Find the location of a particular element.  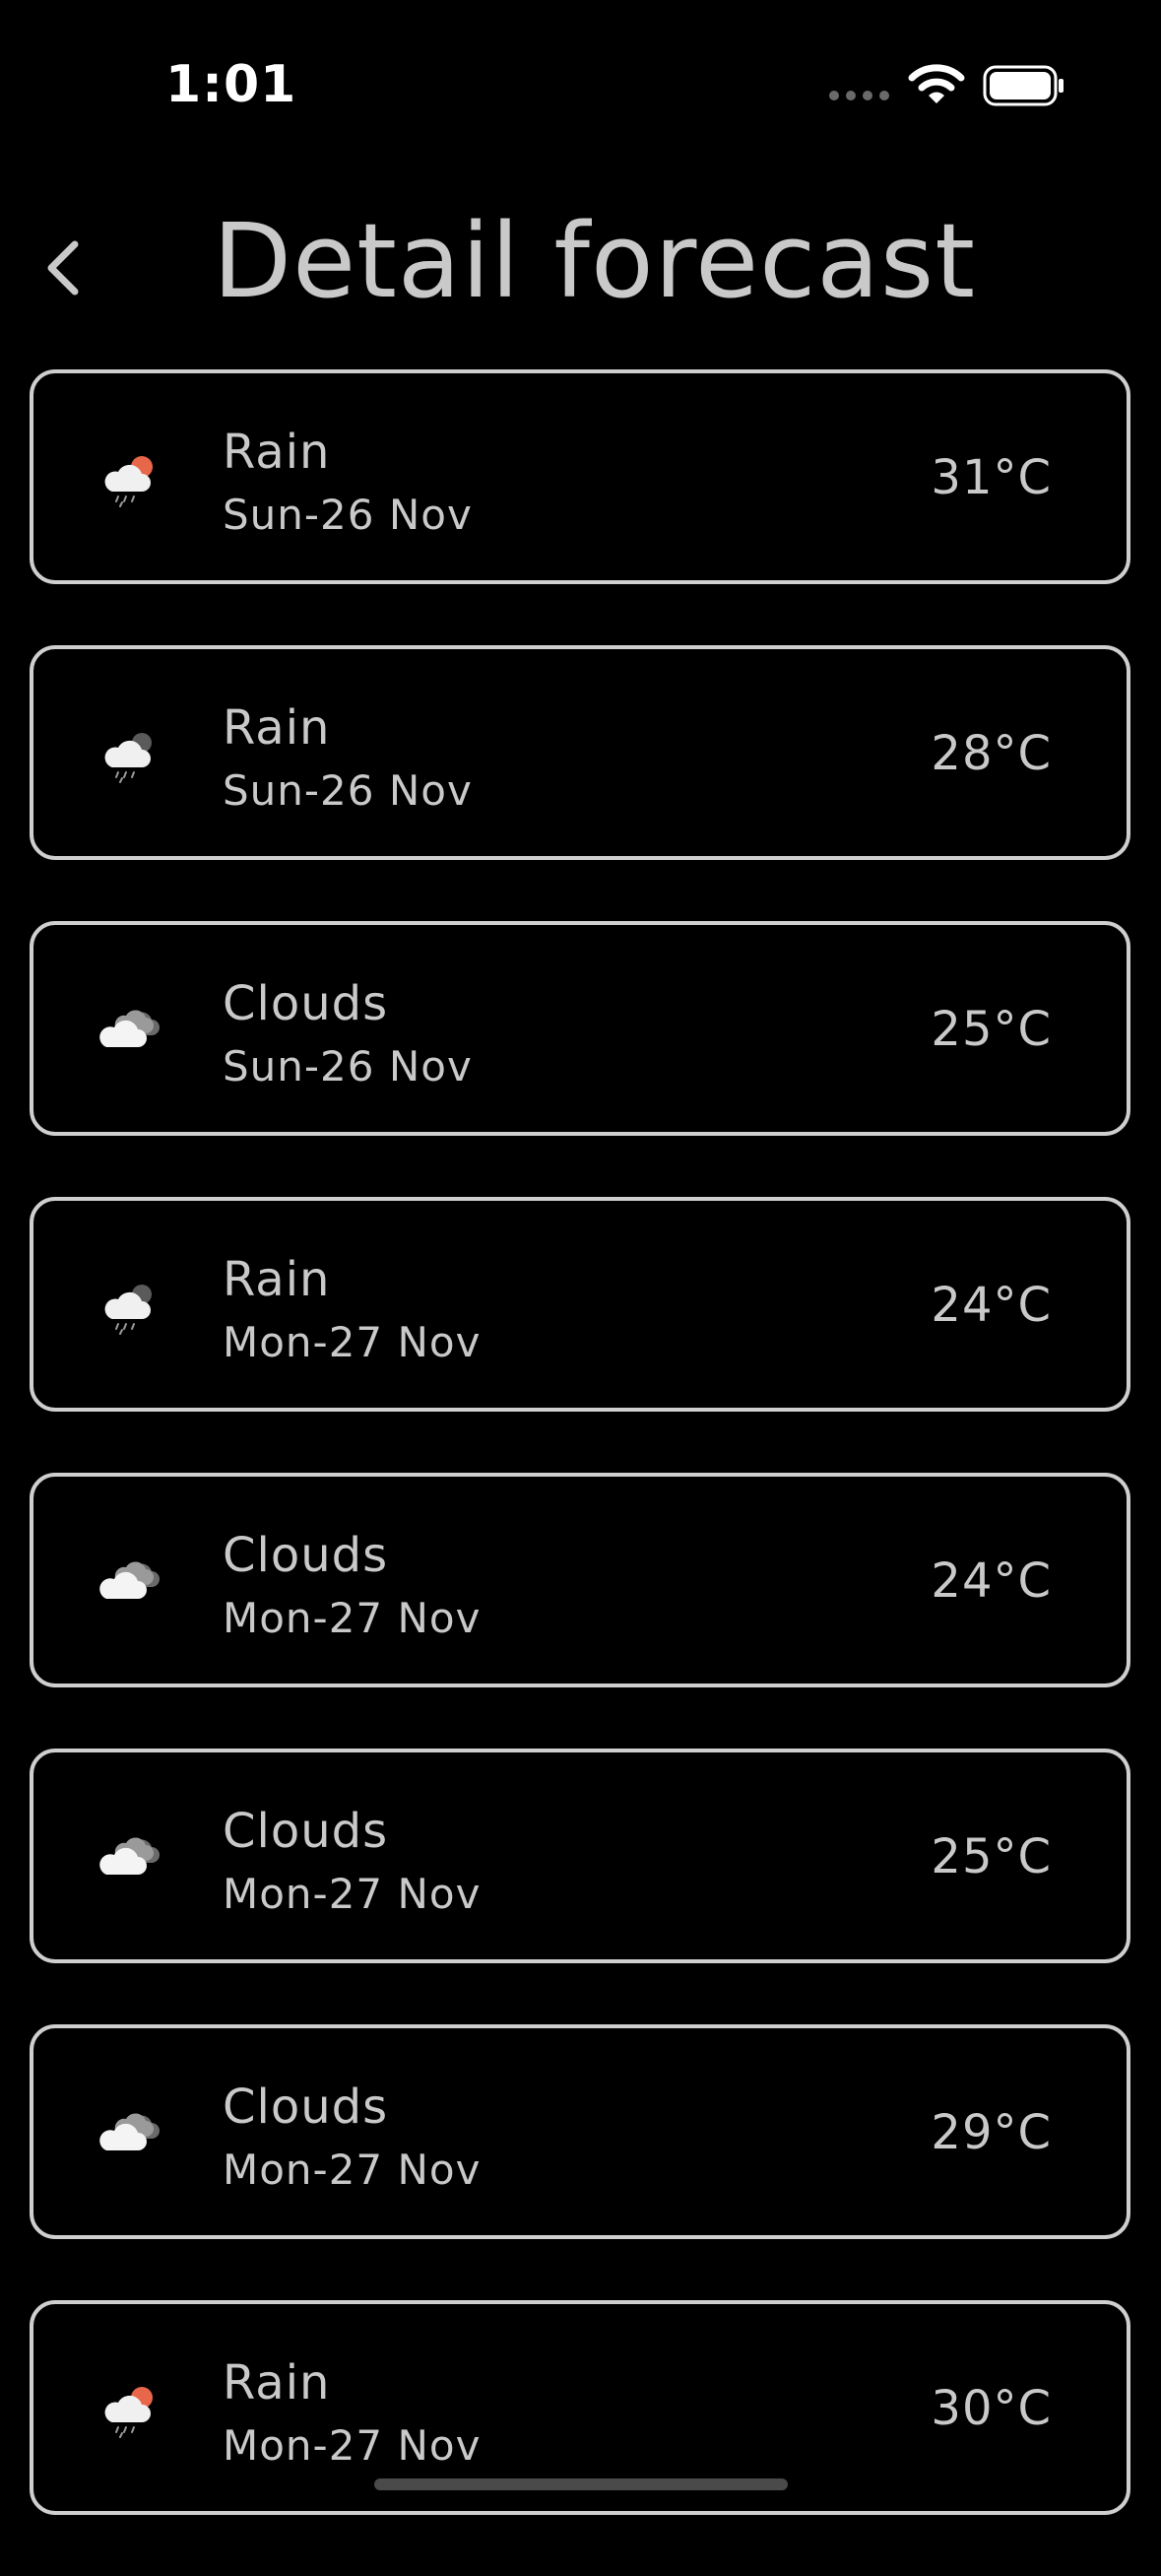

header: Detail forecast is located at coordinates (580, 261).